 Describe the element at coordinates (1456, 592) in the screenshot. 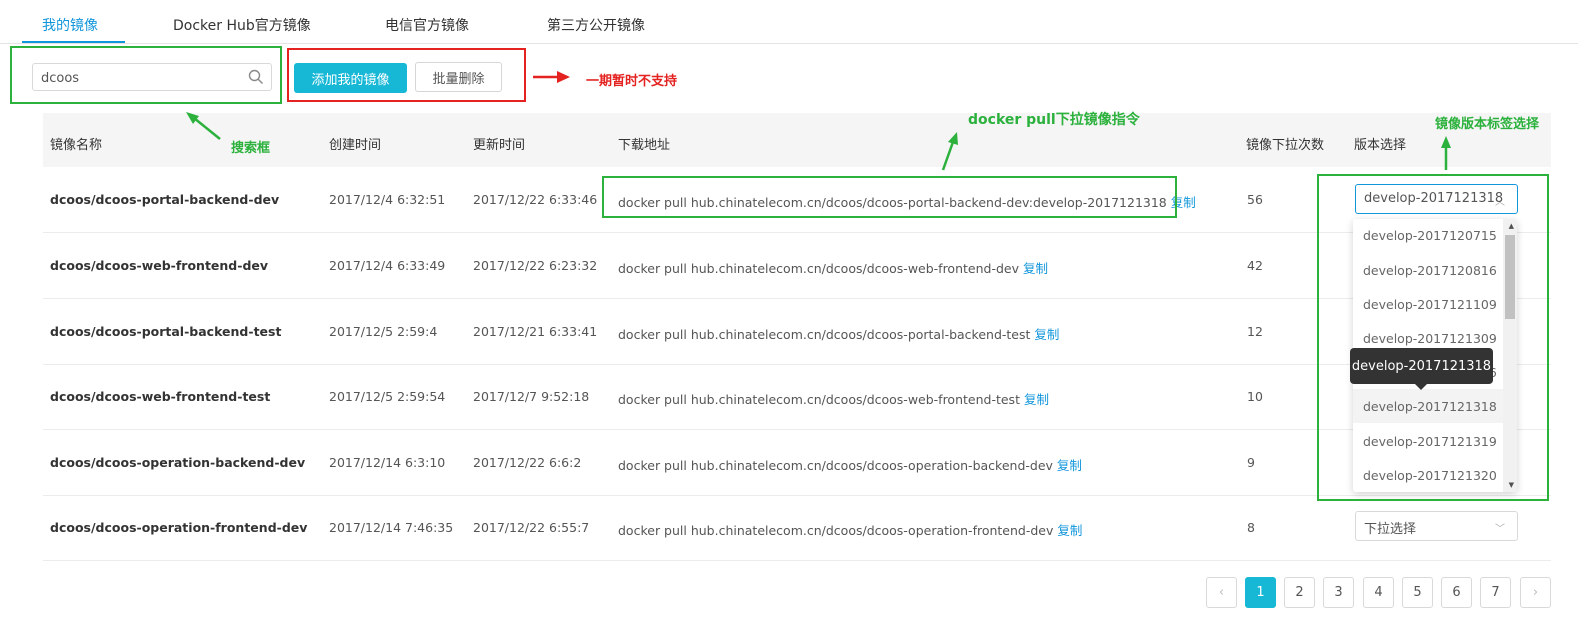

I see `page-button-6: 6` at that location.